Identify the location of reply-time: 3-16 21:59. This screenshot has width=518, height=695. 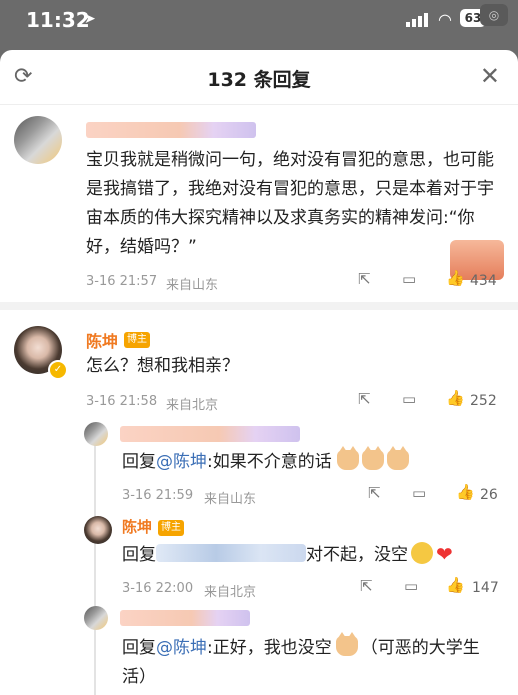
(158, 495).